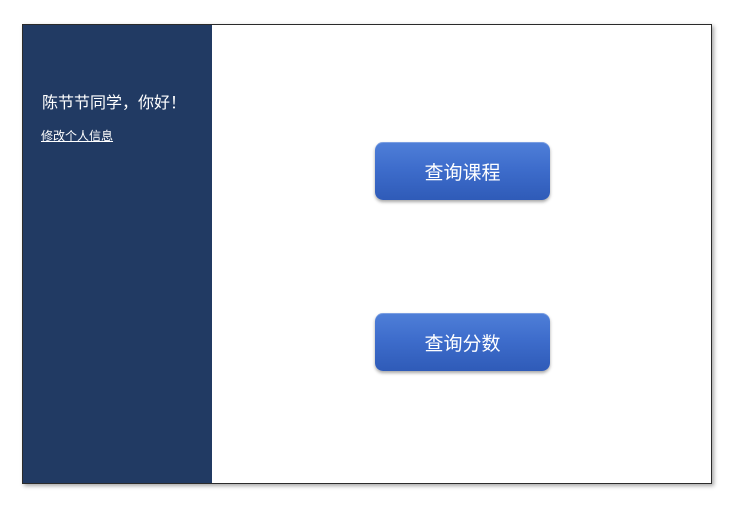 The image size is (755, 513). I want to click on greeting-text: 陈节节同学，你好！, so click(114, 102).